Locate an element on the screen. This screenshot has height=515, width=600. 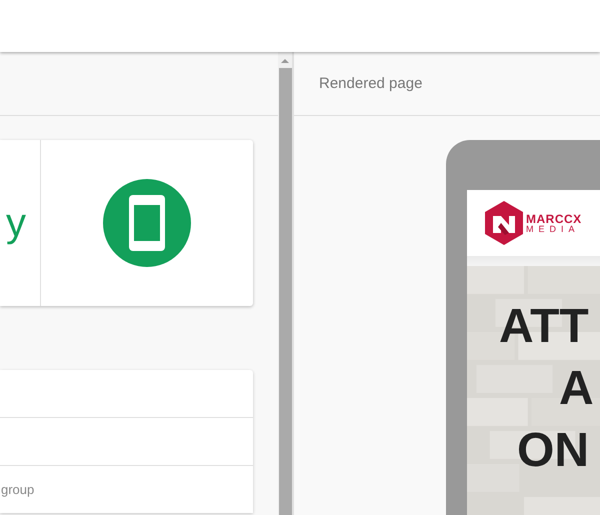
headline-text: ON is located at coordinates (553, 450).